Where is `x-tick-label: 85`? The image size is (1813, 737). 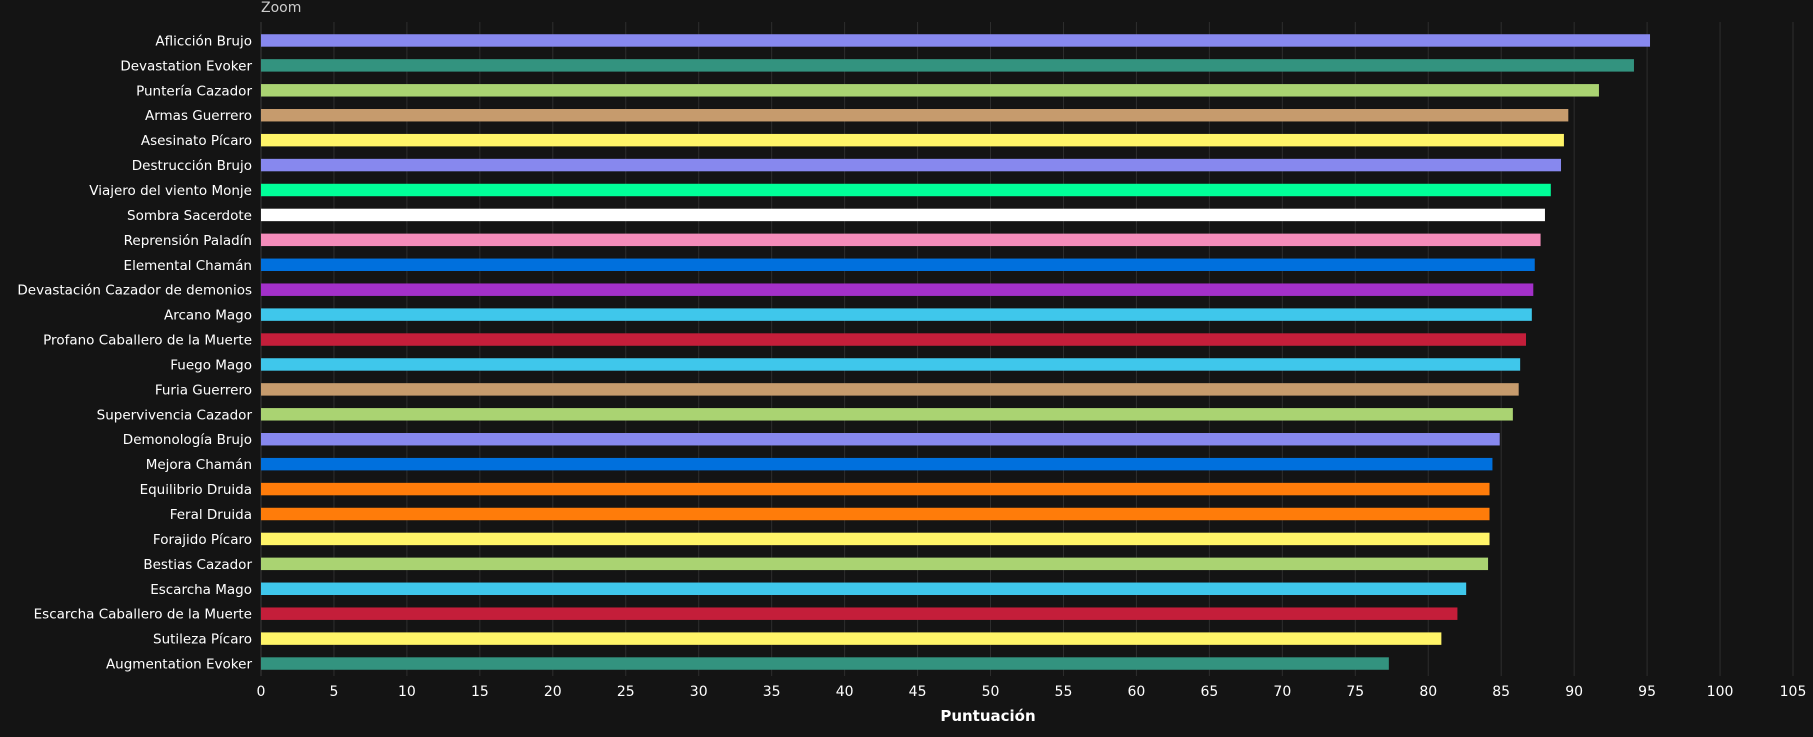
x-tick-label: 85 is located at coordinates (1501, 692).